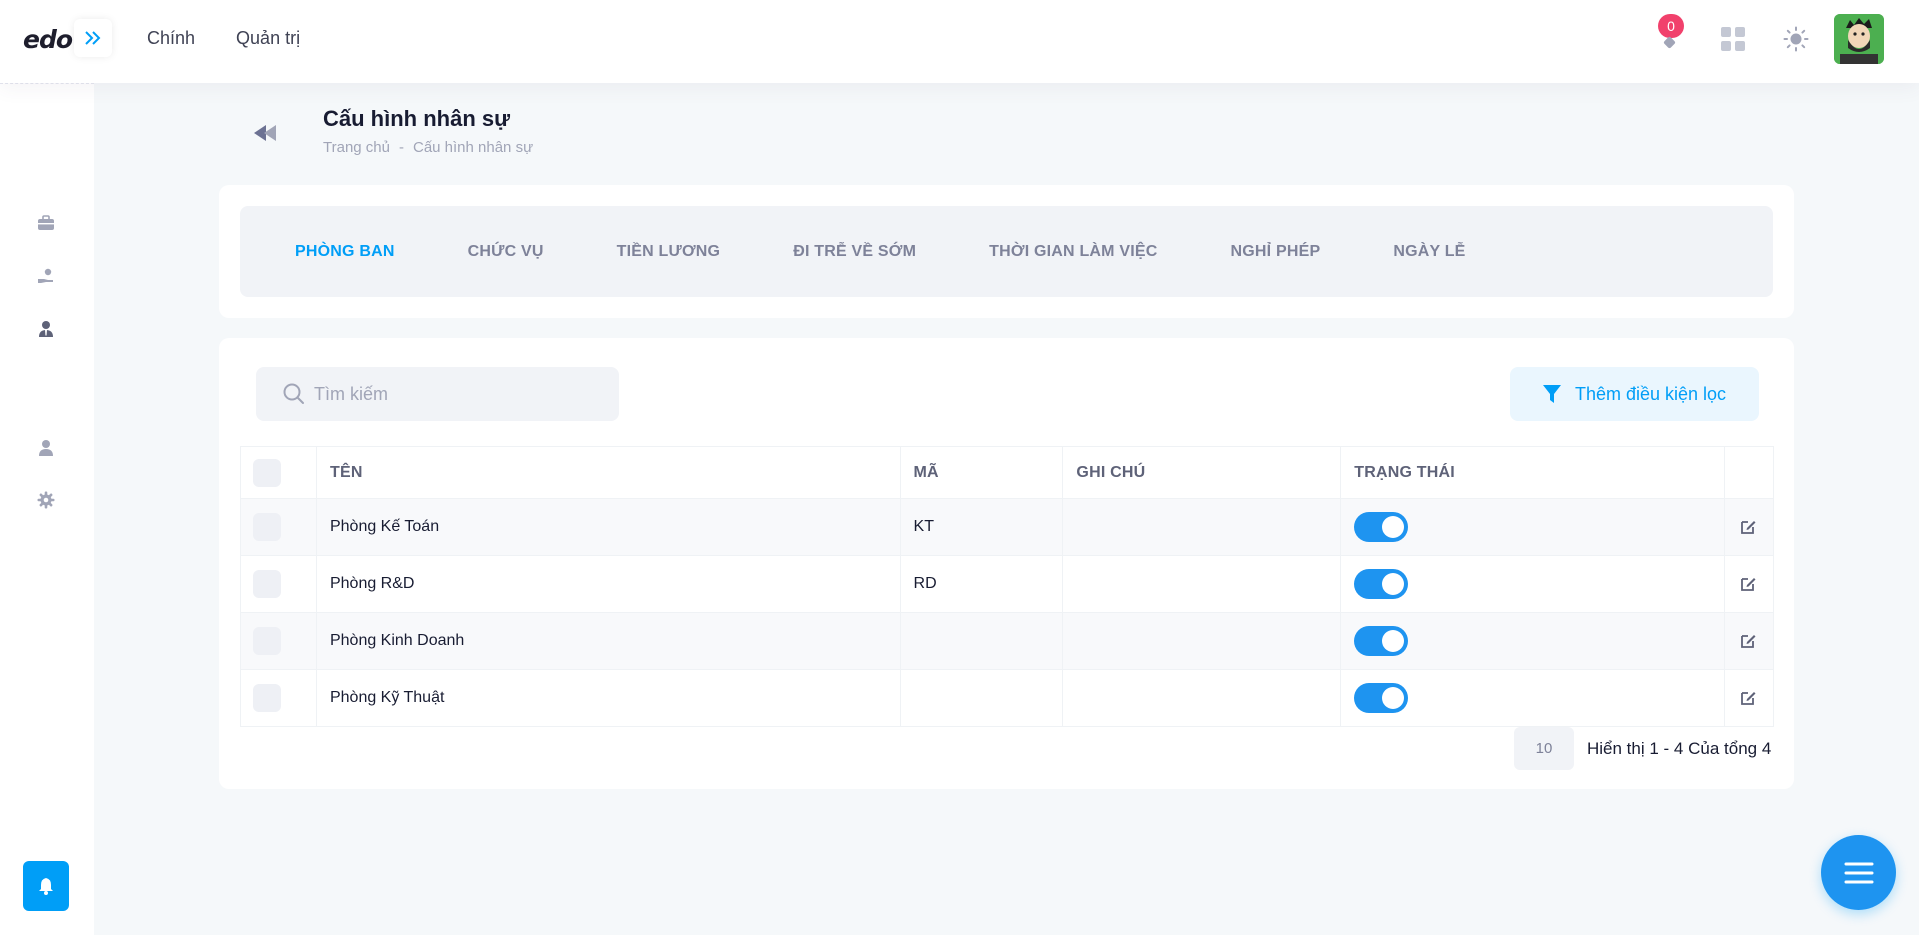 This screenshot has height=935, width=1919. I want to click on department-name: Phòng R&D, so click(608, 584).